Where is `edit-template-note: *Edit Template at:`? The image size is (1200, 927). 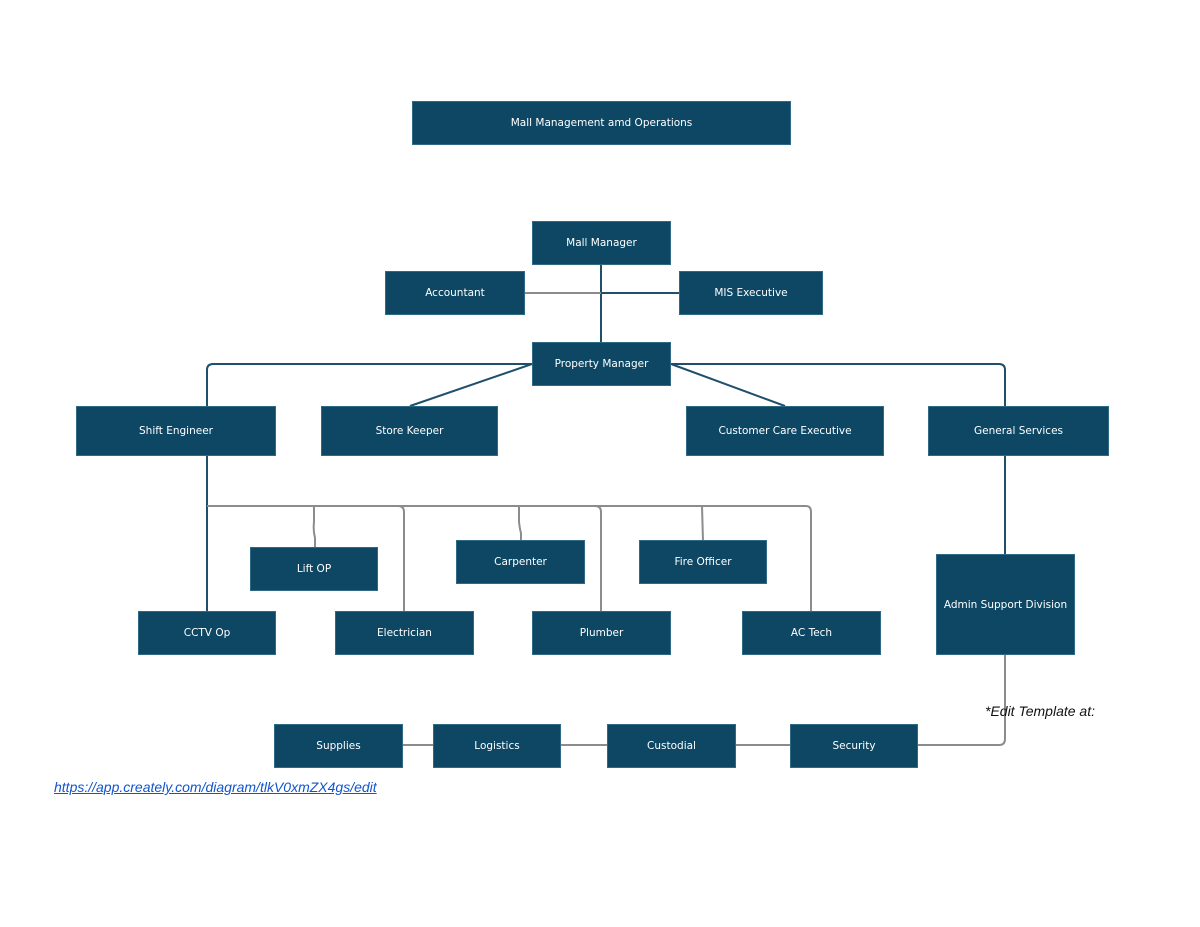
edit-template-note: *Edit Template at: is located at coordinates (1040, 711).